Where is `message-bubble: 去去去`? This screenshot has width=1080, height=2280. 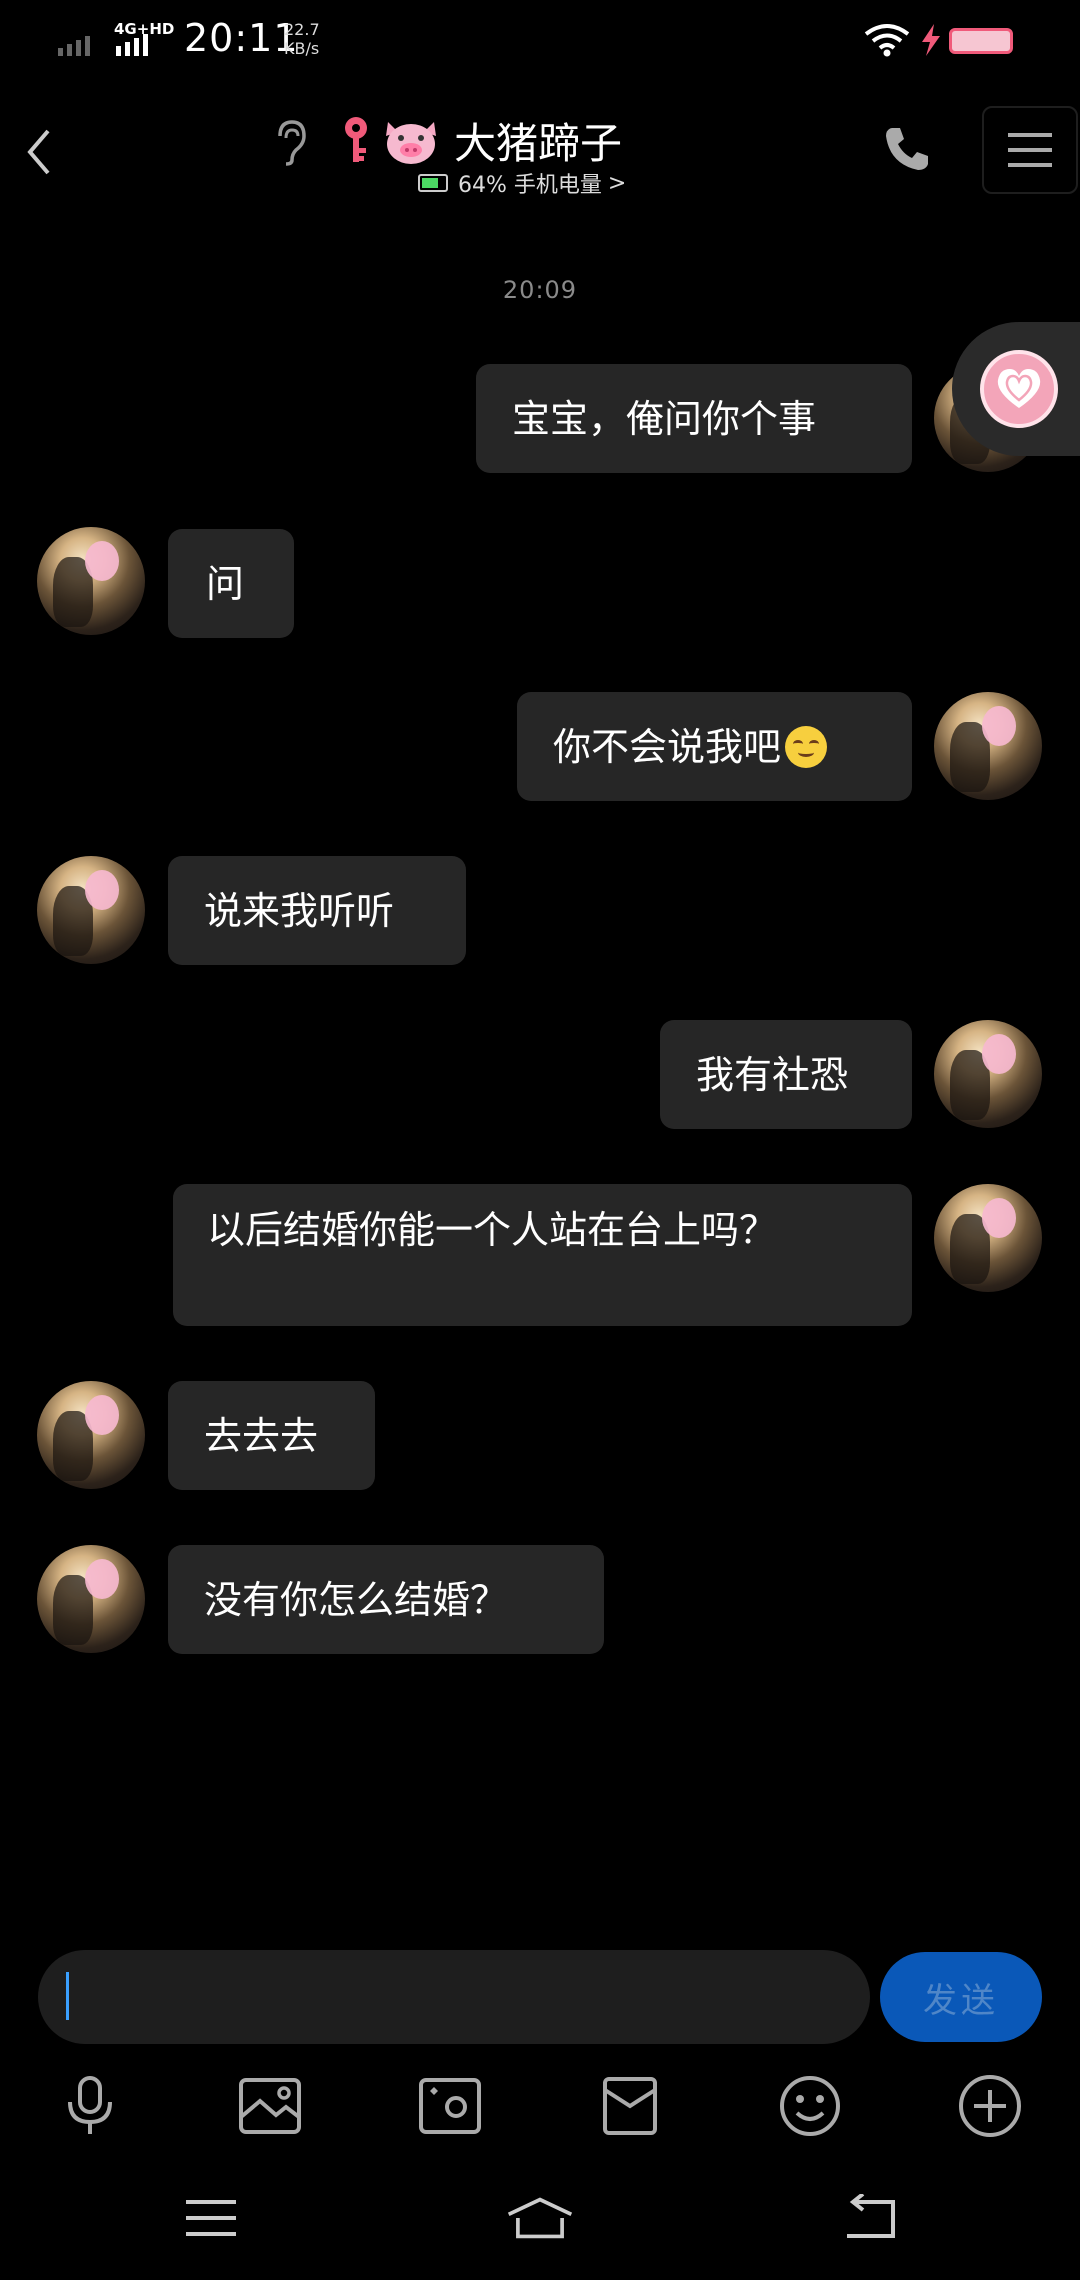 message-bubble: 去去去 is located at coordinates (271, 1435).